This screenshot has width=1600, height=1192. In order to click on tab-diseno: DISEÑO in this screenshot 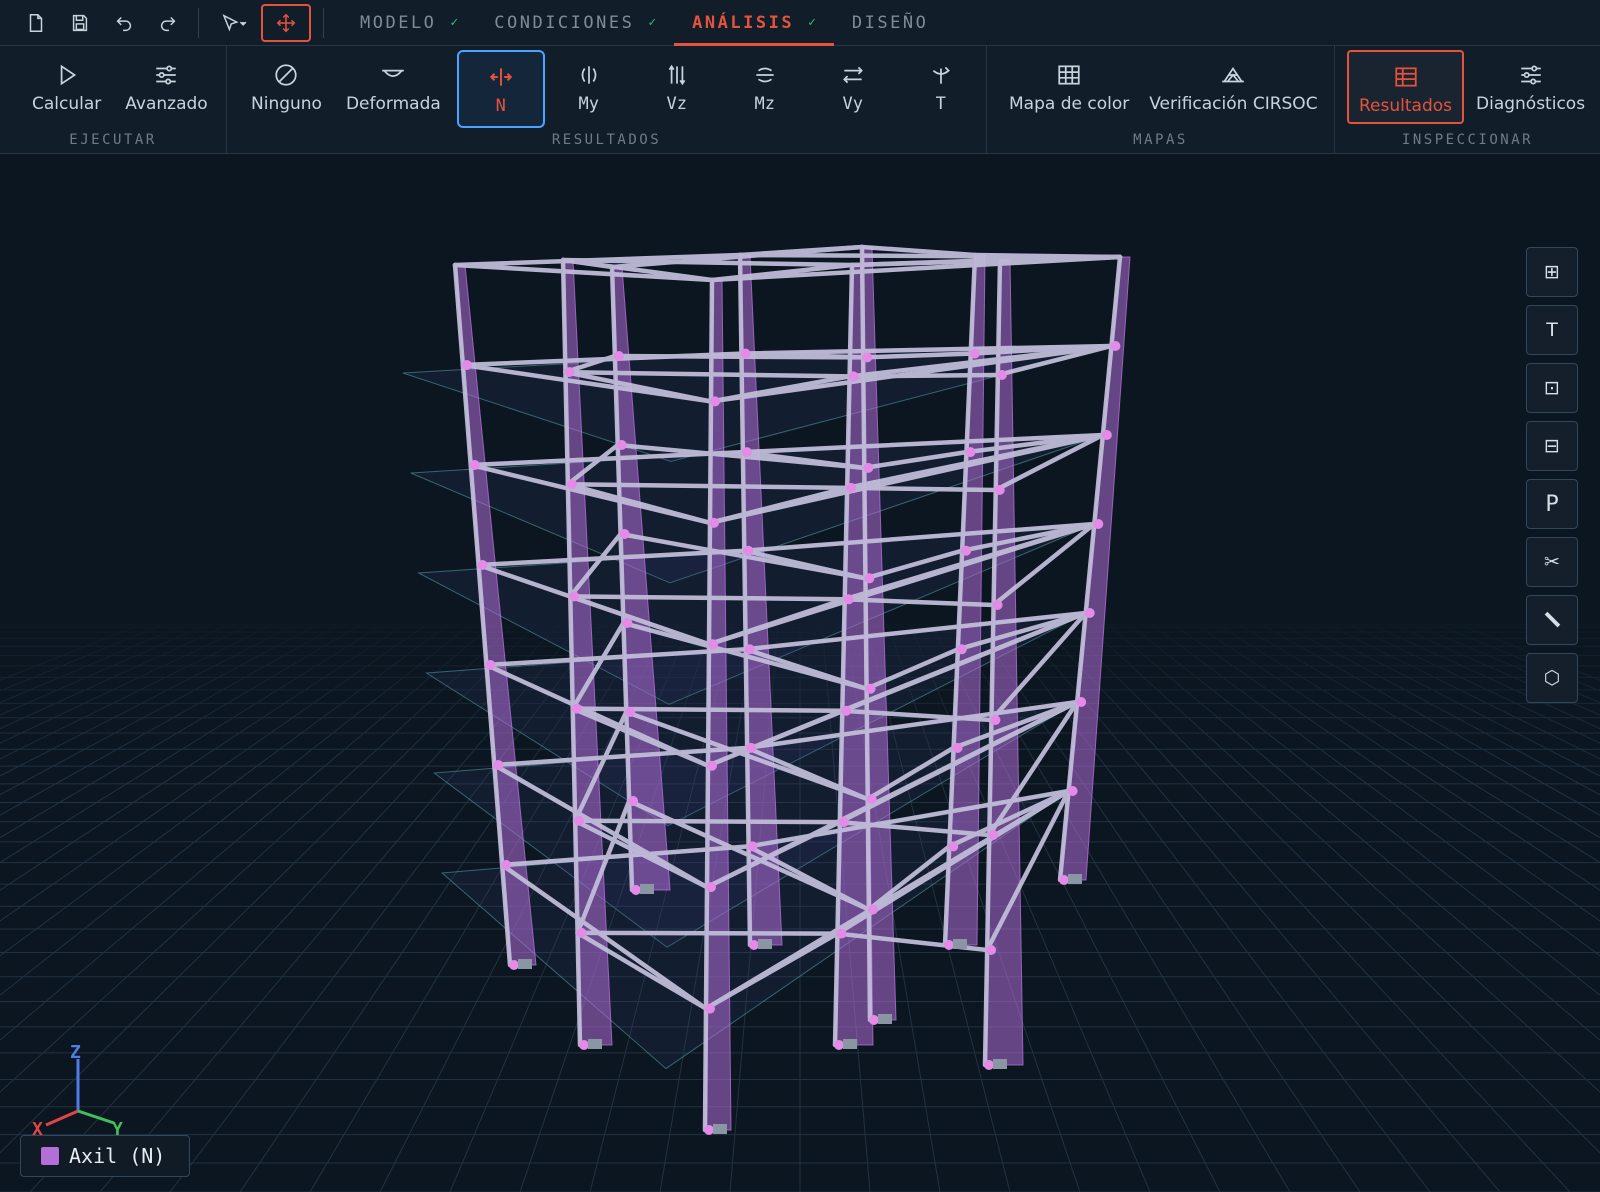, I will do `click(890, 23)`.